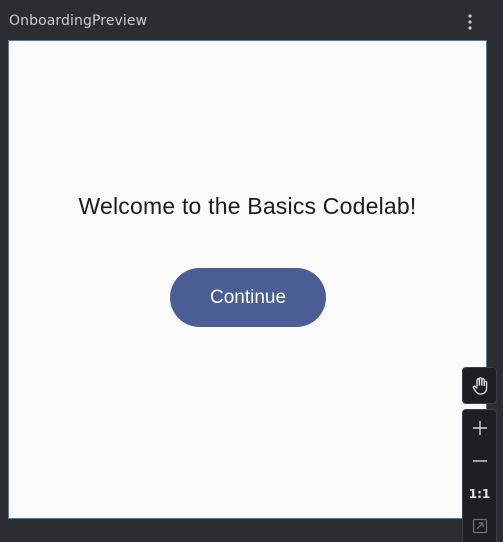  Describe the element at coordinates (251, 20) in the screenshot. I see `panel-header: OnboardingPreview` at that location.